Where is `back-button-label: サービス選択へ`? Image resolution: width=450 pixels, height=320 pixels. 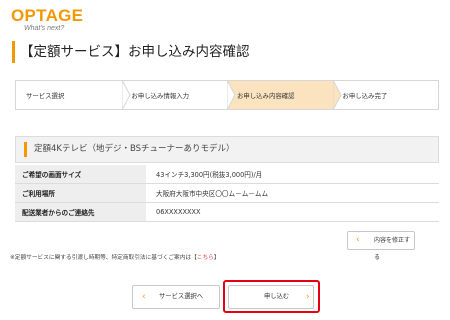 back-button-label: サービス選択へ is located at coordinates (181, 296).